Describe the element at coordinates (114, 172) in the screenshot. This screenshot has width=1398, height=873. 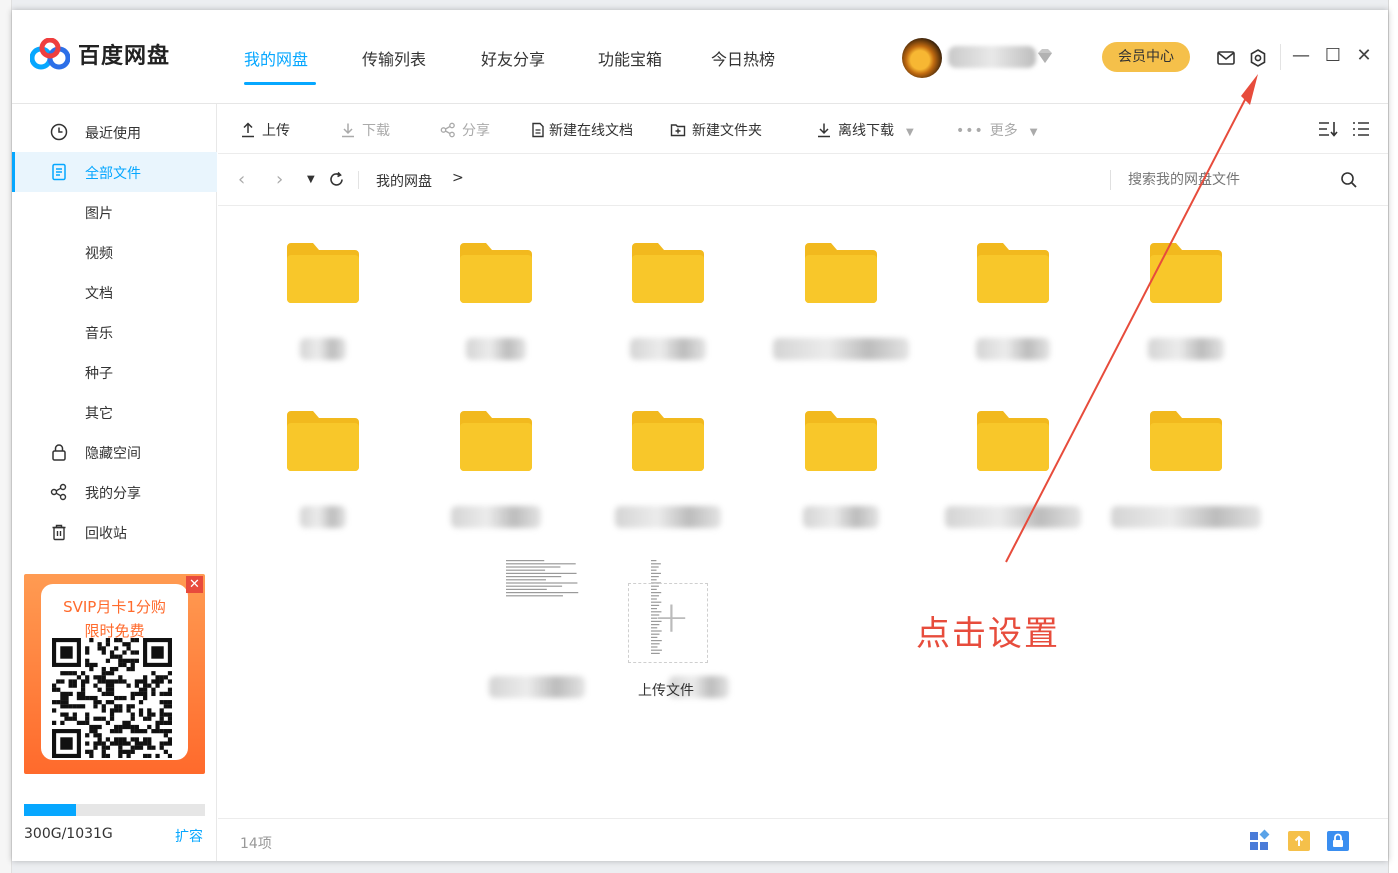
I see `sidebar-item-all-files: 全部文件` at that location.